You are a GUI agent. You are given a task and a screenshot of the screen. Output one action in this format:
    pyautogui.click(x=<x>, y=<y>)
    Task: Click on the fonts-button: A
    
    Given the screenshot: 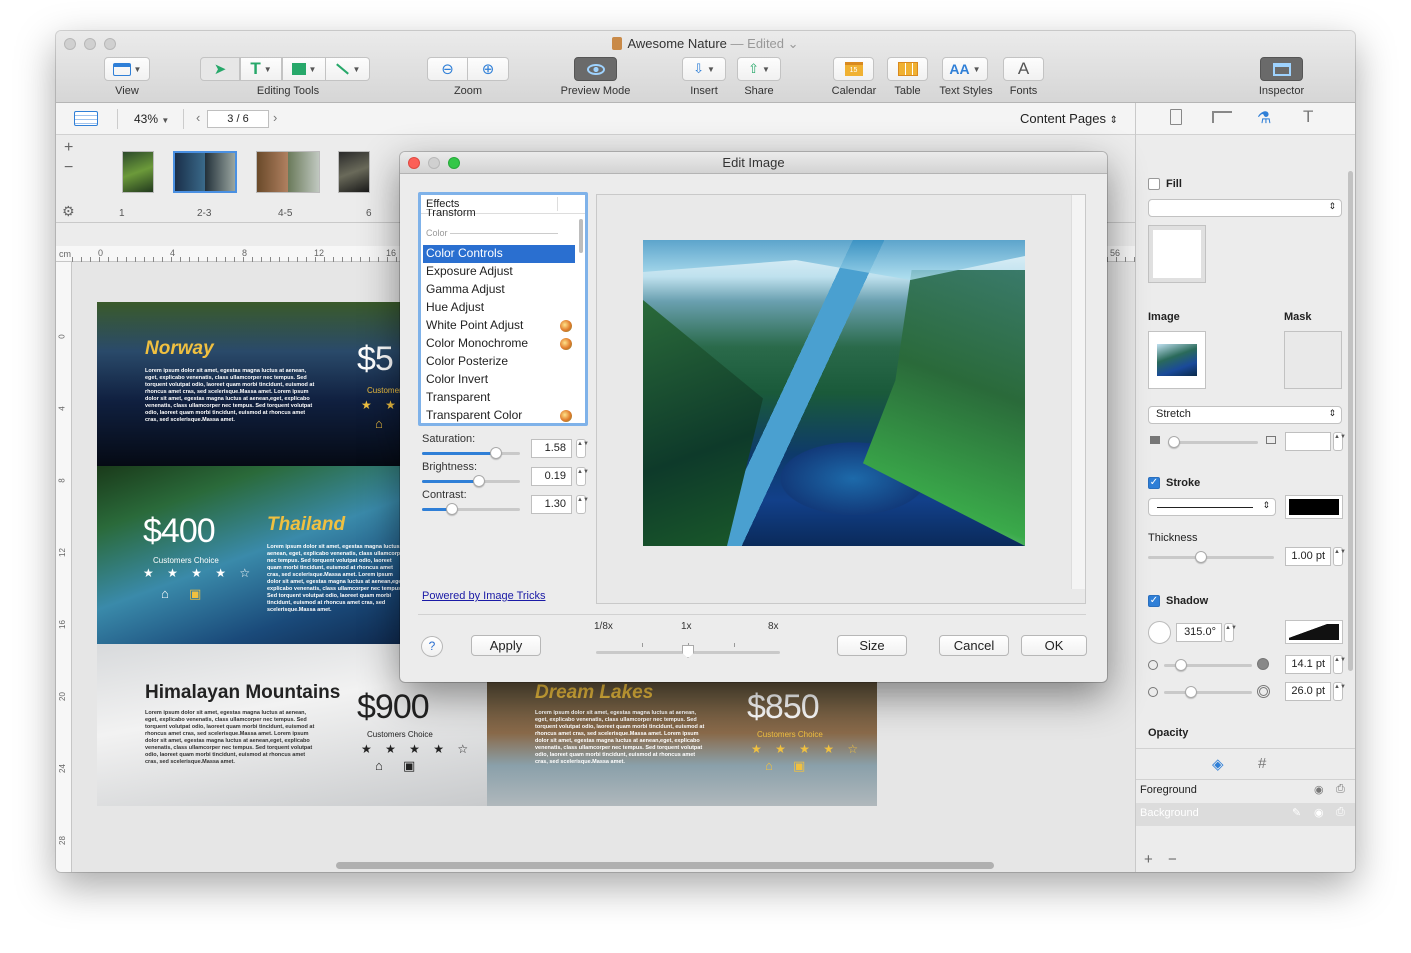 What is the action you would take?
    pyautogui.click(x=1023, y=69)
    